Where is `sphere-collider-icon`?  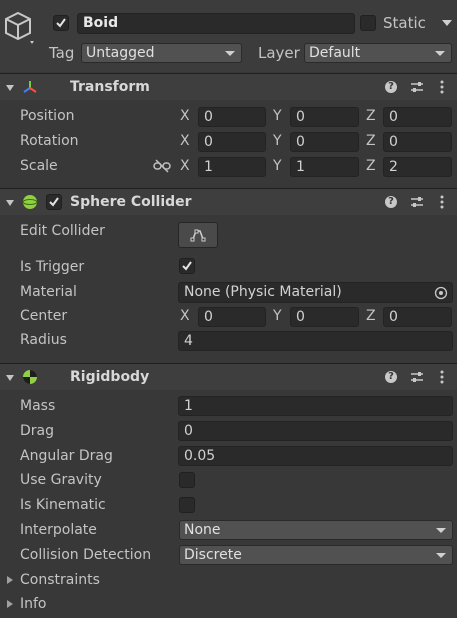
sphere-collider-icon is located at coordinates (30, 202).